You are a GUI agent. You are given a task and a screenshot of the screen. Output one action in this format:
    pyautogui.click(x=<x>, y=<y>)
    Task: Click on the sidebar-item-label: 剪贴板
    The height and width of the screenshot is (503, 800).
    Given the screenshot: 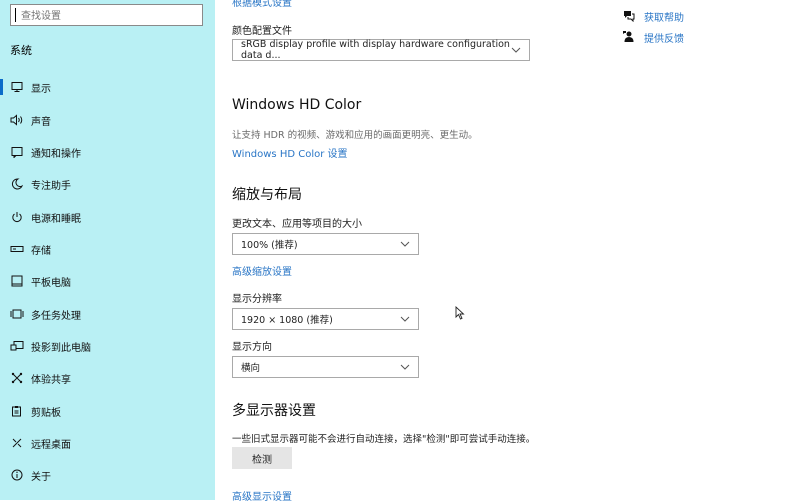 What is the action you would take?
    pyautogui.click(x=46, y=413)
    